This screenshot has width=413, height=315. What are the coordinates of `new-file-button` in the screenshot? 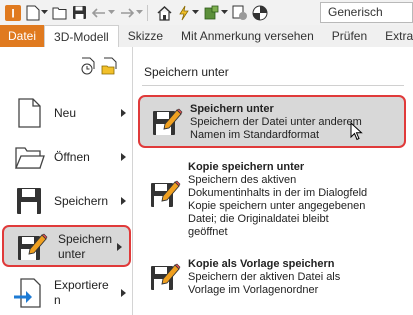 It's located at (37, 13).